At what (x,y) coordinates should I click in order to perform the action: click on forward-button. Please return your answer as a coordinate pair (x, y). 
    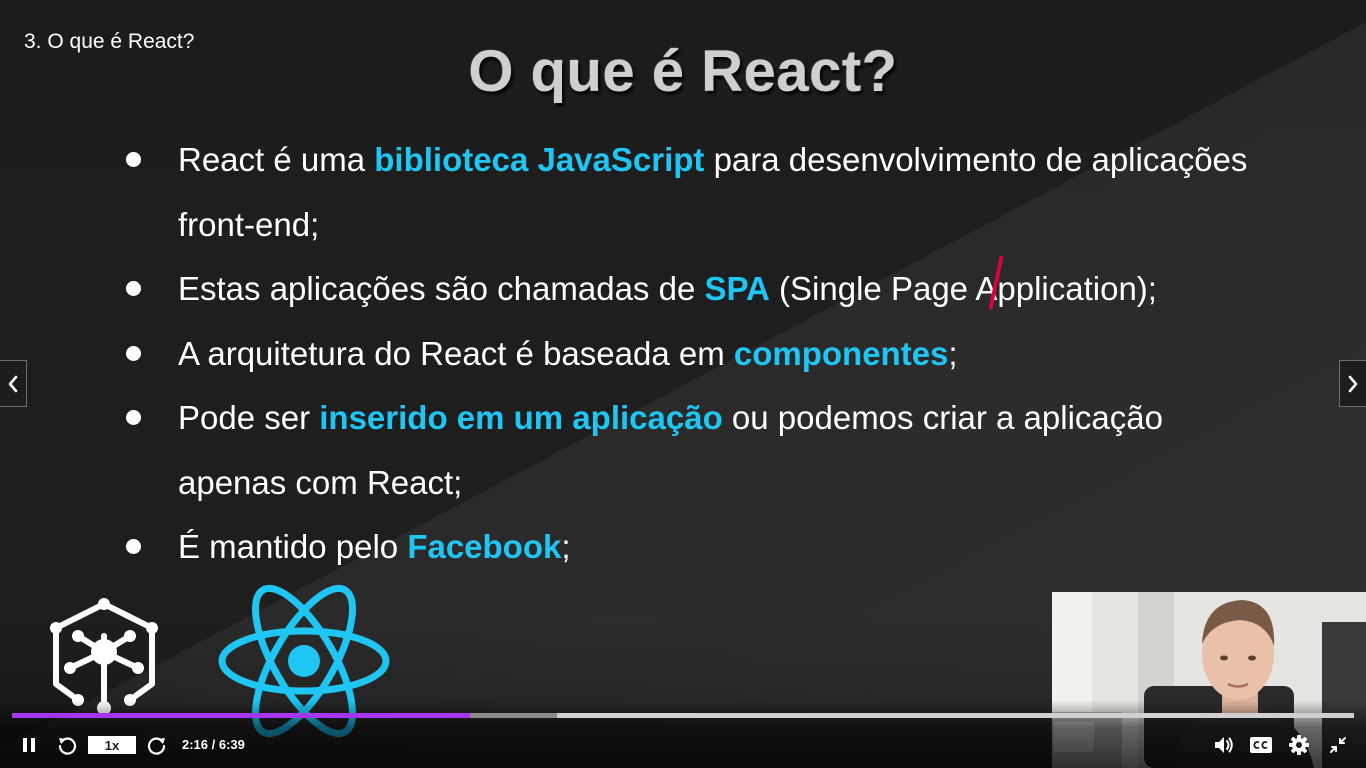
    Looking at the image, I should click on (157, 745).